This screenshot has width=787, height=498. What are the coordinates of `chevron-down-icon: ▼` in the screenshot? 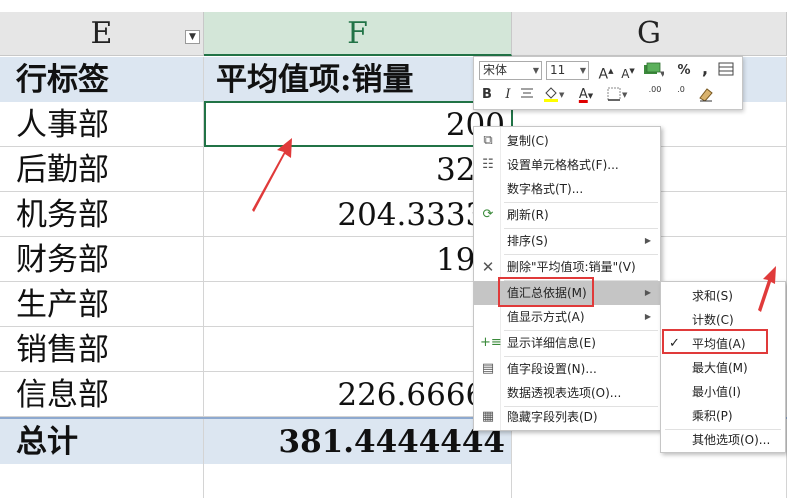 It's located at (535, 70).